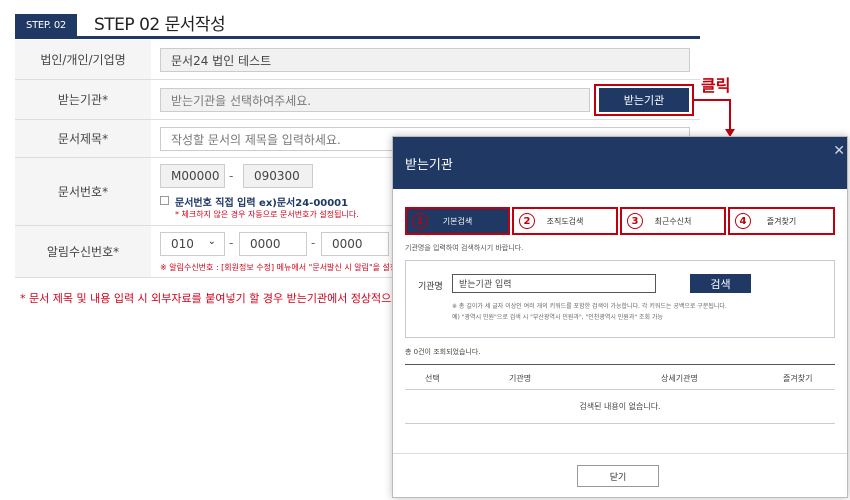 The height and width of the screenshot is (500, 850). I want to click on recipient-field: 받는기관을 선택하여주세요., so click(375, 100).